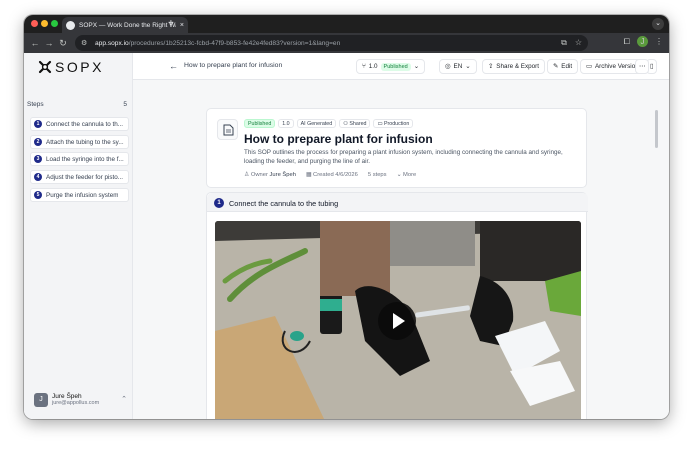 This screenshot has height=450, width=692. I want to click on tab-strip: SOPX — Work Done the Right Way × + ⌄, so click(346, 24).